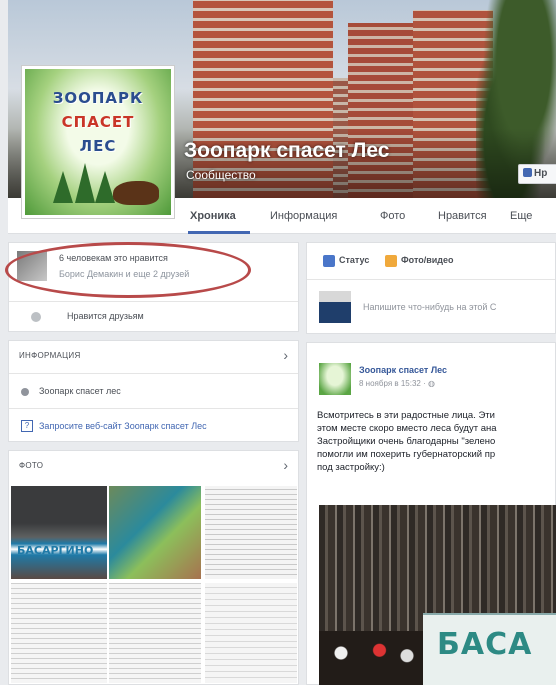  Describe the element at coordinates (485, 644) in the screenshot. I see `photo-banner-text: БАСА` at that location.